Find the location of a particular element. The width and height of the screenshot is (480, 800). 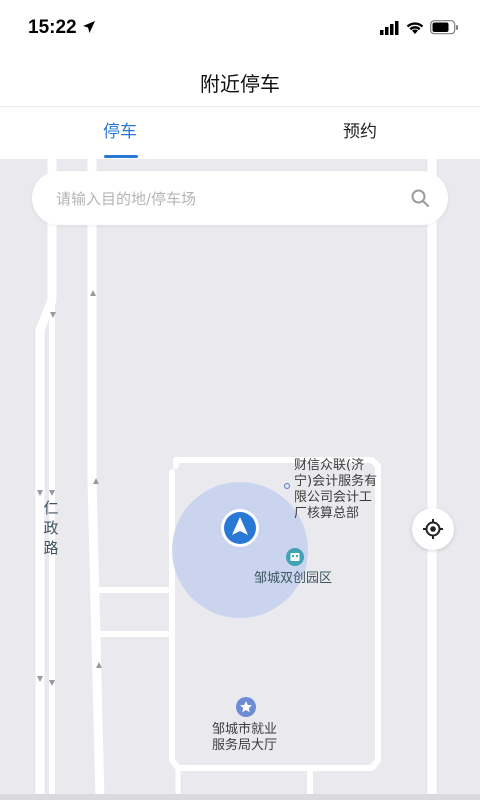

current-location-icon is located at coordinates (240, 528).